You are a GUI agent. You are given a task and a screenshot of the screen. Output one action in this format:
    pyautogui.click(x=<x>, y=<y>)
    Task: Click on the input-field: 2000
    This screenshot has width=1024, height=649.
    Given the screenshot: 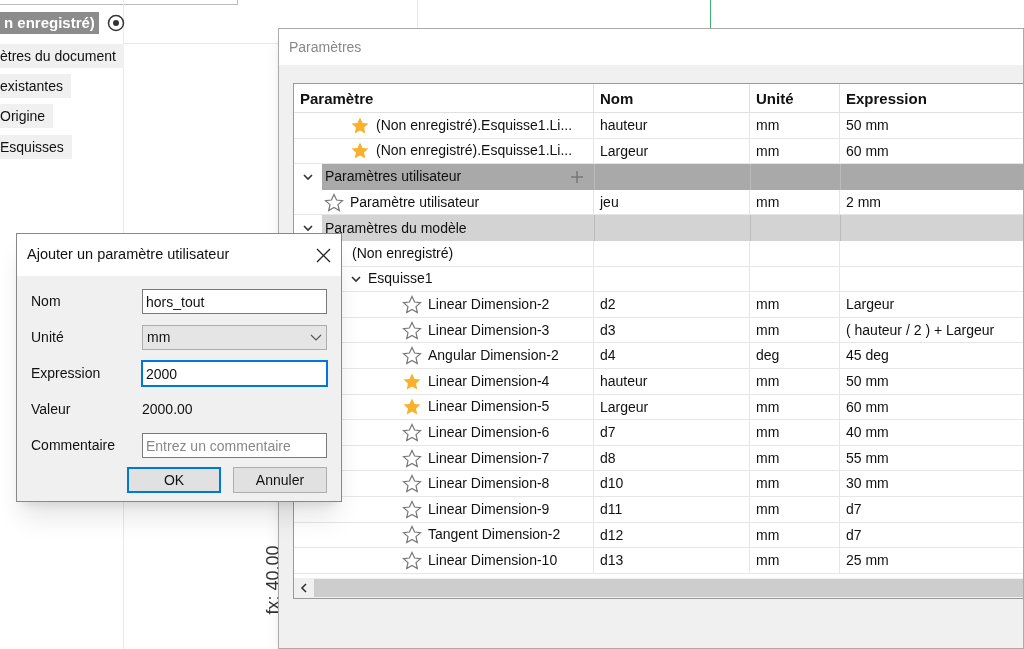 What is the action you would take?
    pyautogui.click(x=234, y=373)
    